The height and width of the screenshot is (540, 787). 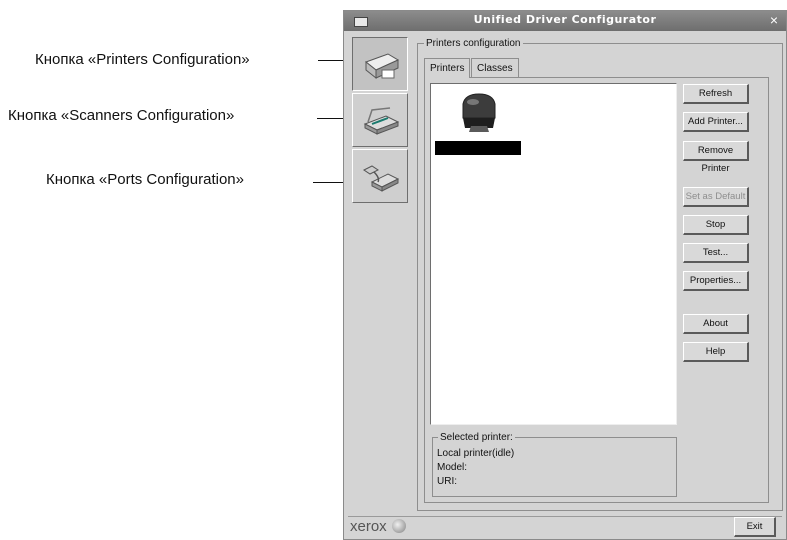 What do you see at coordinates (447, 68) in the screenshot?
I see `tab-printers: Printers` at bounding box center [447, 68].